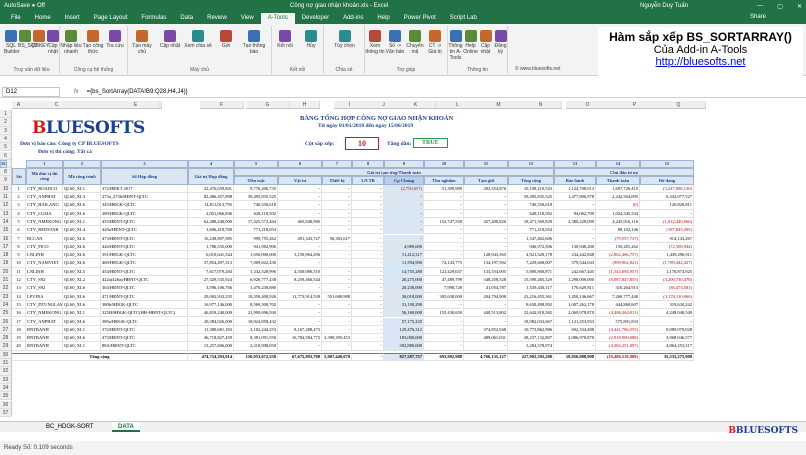 This screenshot has width=806, height=455. What do you see at coordinates (618, 238) in the screenshot?
I see `table-cell: (79,557,737)` at bounding box center [618, 238].